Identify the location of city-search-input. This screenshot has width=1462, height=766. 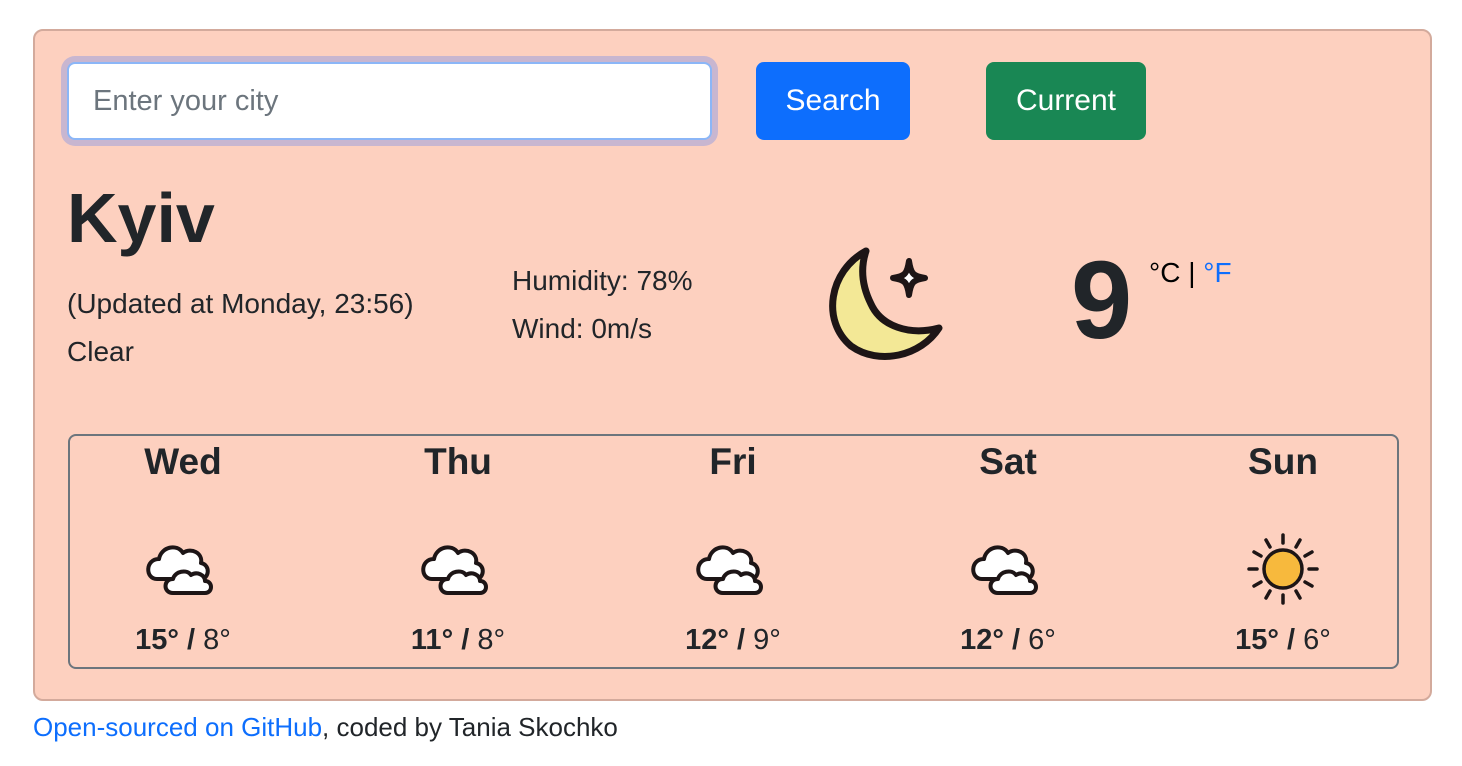
(389, 101).